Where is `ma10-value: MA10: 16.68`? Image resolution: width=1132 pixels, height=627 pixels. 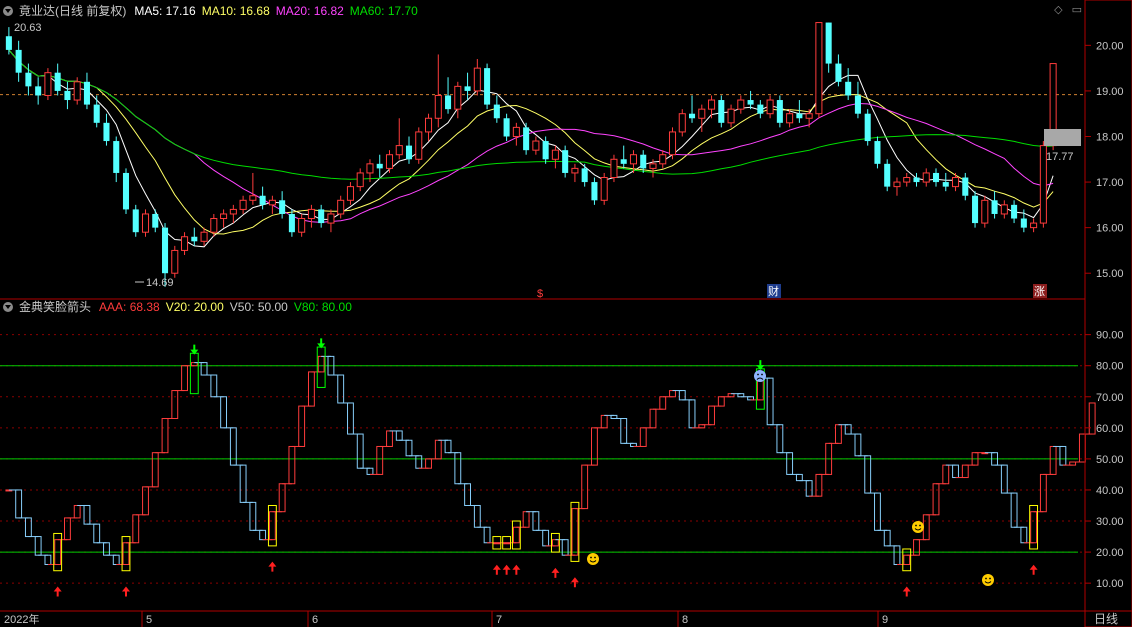 ma10-value: MA10: 16.68 is located at coordinates (235, 11).